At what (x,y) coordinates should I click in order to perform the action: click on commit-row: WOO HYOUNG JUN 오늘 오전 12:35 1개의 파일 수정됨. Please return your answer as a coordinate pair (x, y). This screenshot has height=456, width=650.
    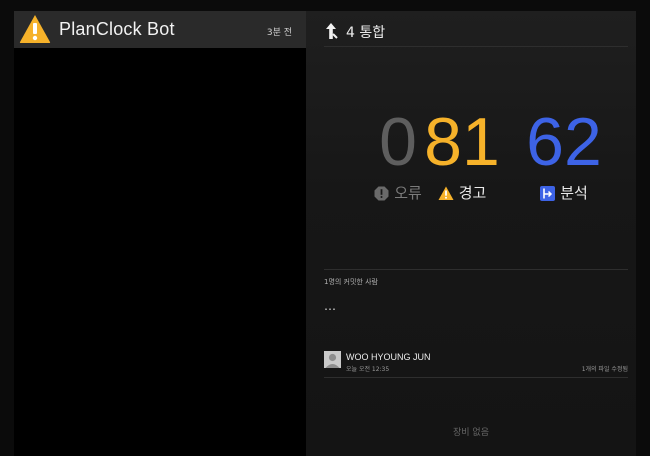
    Looking at the image, I should click on (476, 363).